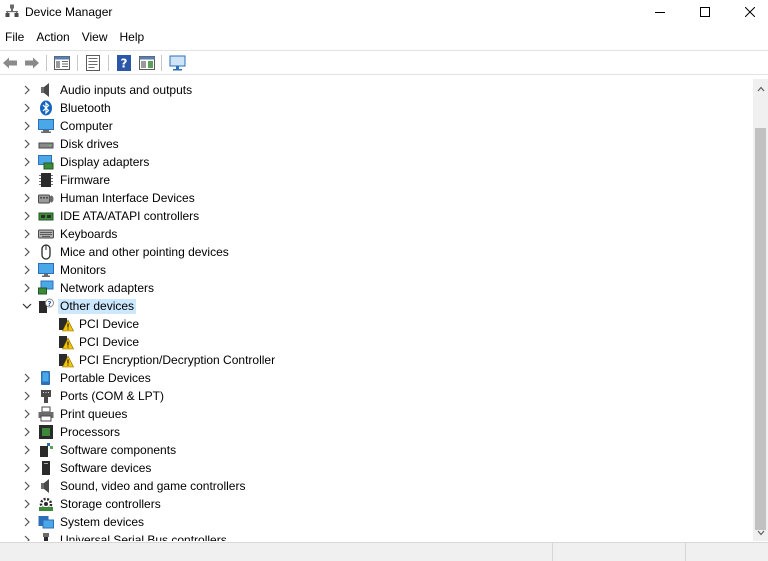 The image size is (768, 561). What do you see at coordinates (89, 144) in the screenshot?
I see `tree-node-label: Disk drives` at bounding box center [89, 144].